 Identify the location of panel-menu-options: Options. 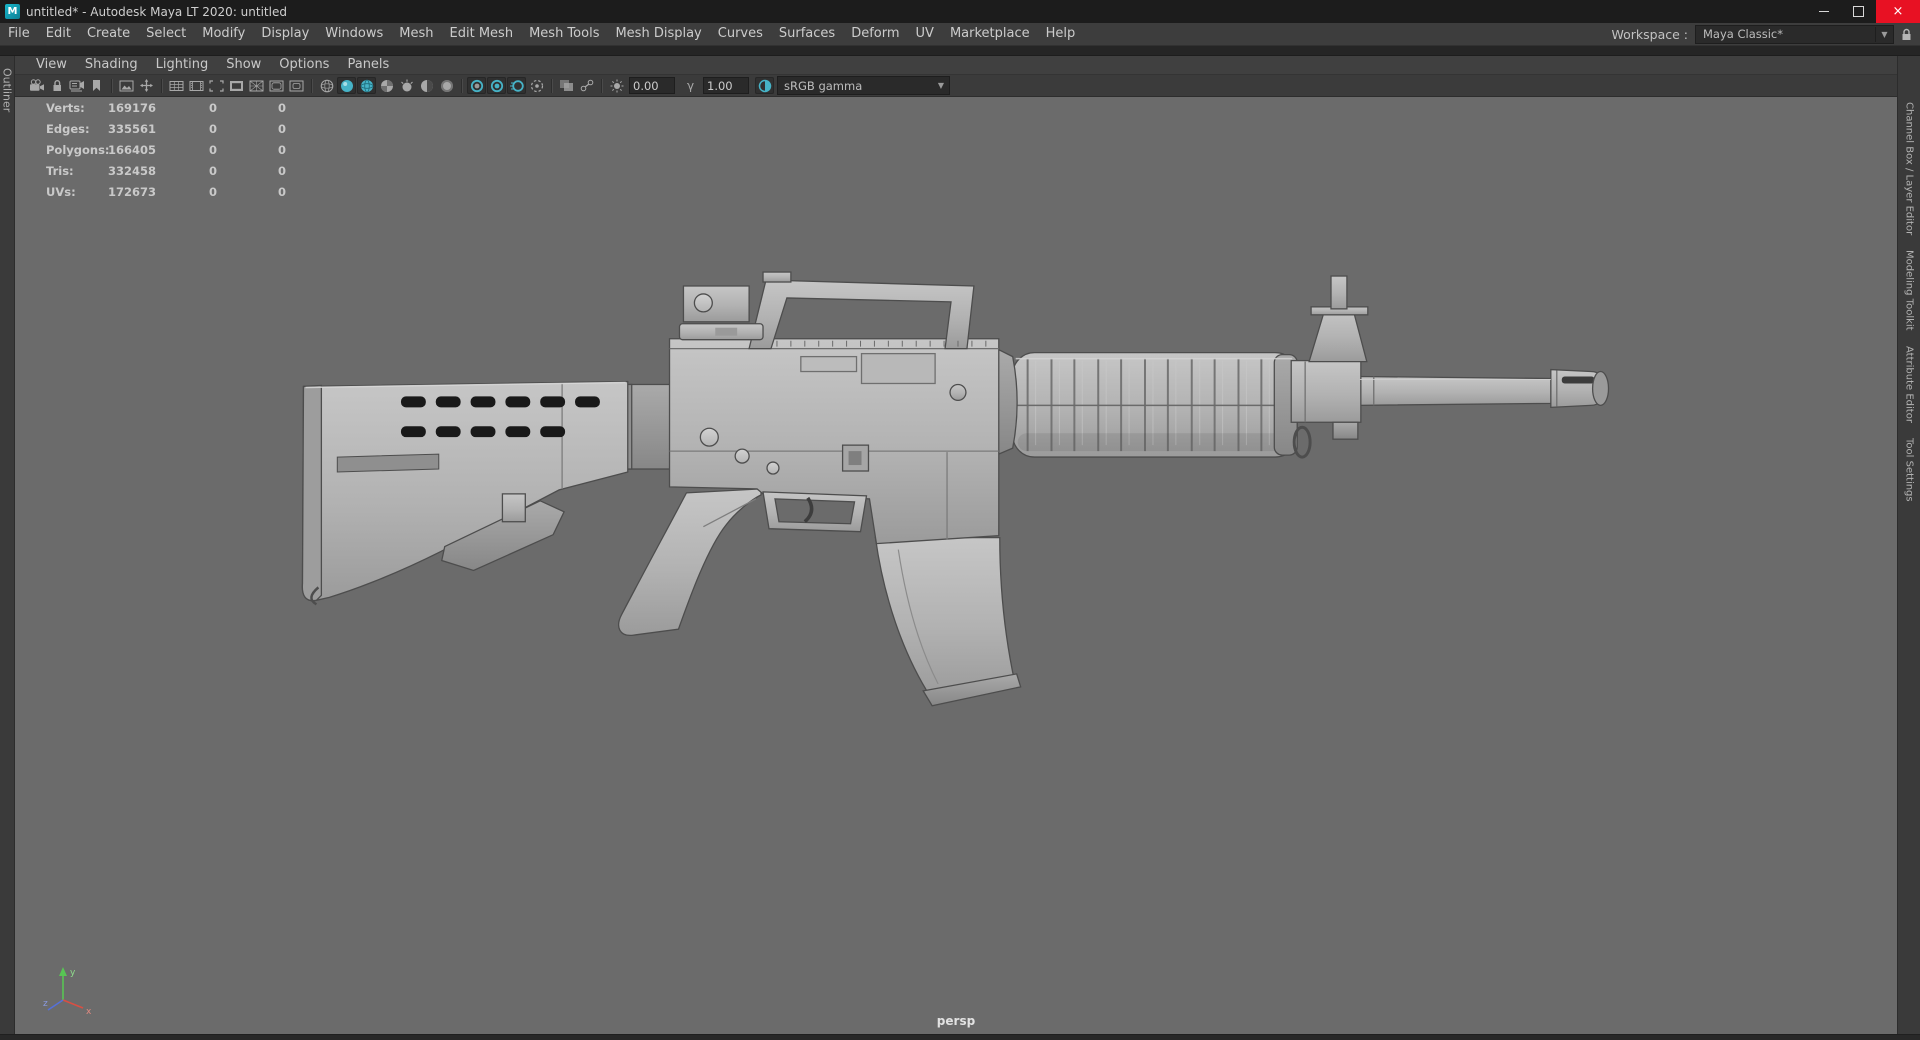
(304, 65).